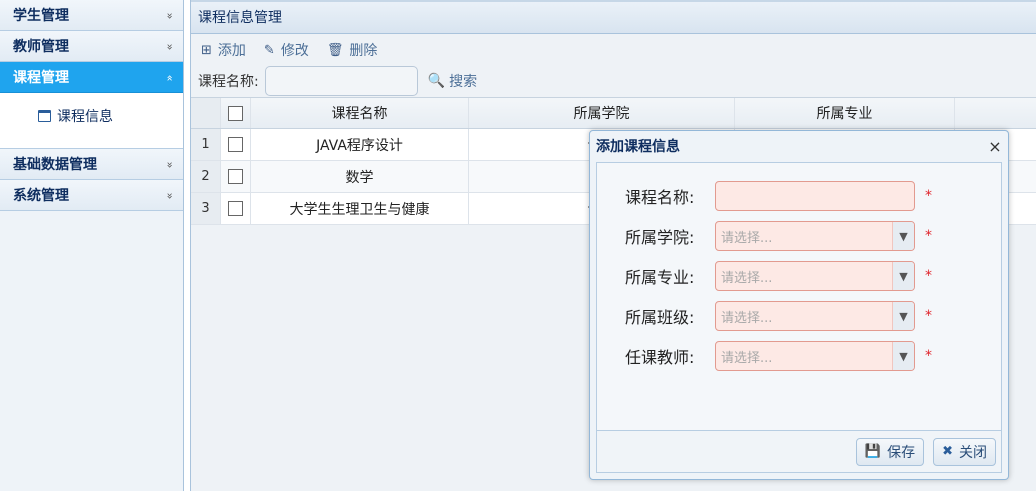 This screenshot has height=491, width=1036. I want to click on search-icon: 🔍, so click(436, 81).